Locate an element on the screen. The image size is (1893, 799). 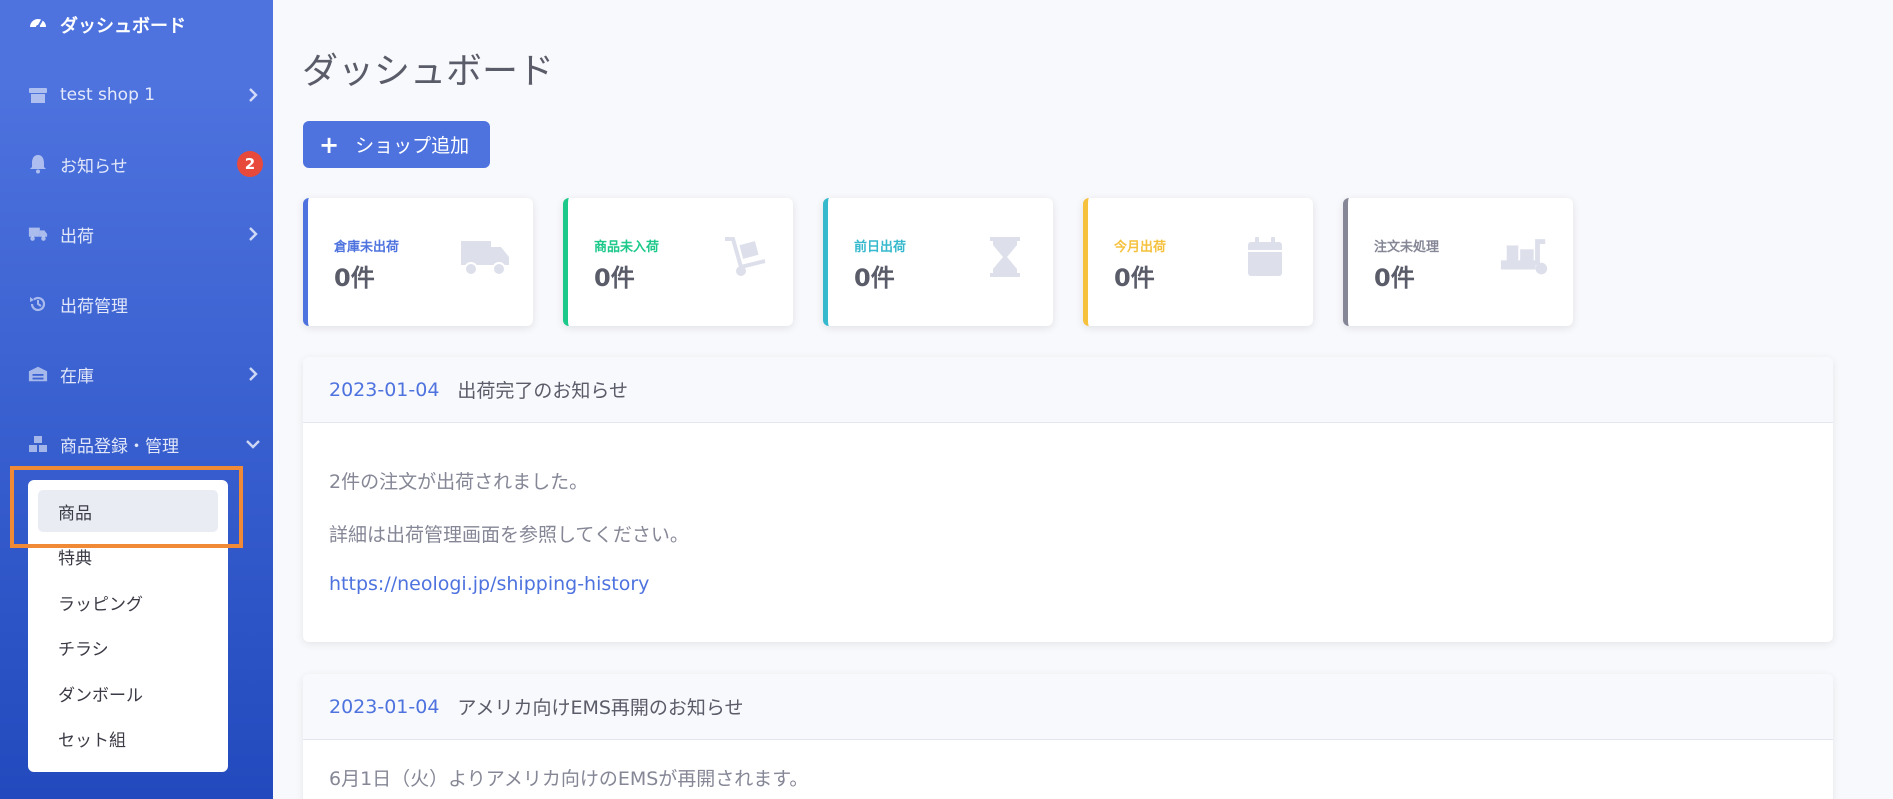
submenu-item-wrapping: ラッピング is located at coordinates (128, 602).